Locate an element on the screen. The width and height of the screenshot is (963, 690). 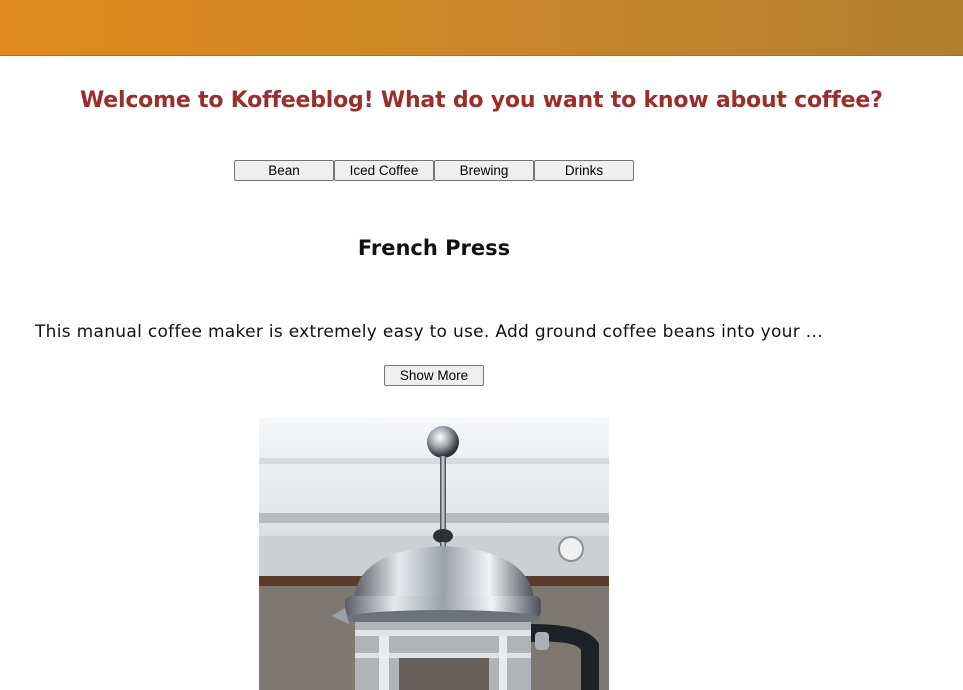
article-title: French Press is located at coordinates (434, 248).